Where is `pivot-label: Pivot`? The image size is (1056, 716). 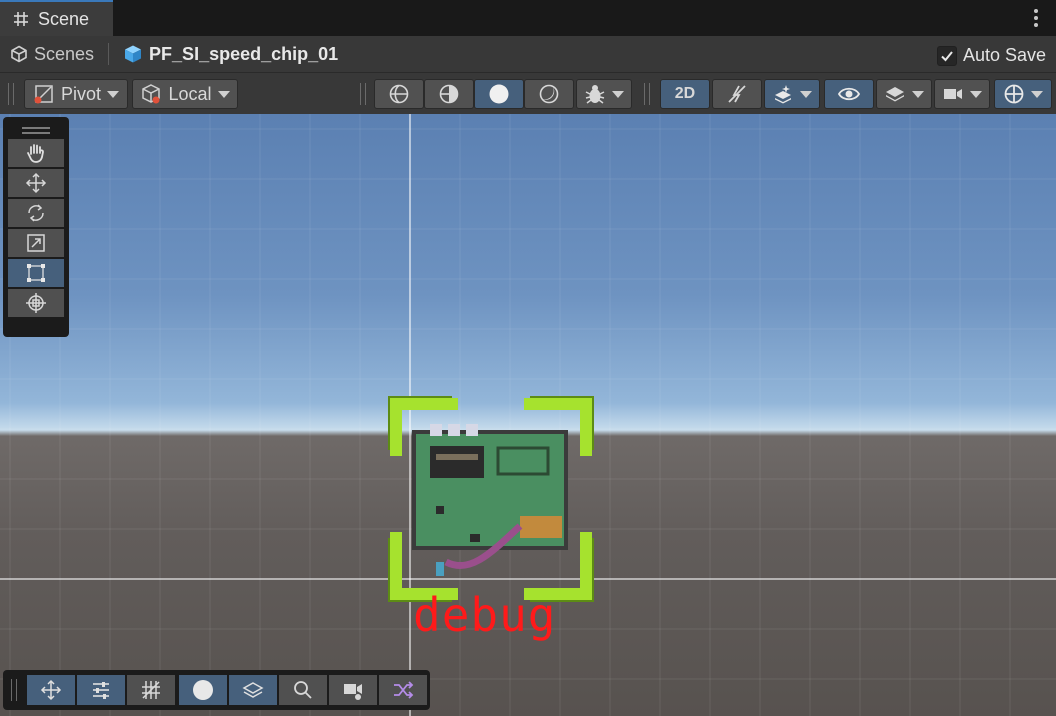 pivot-label: Pivot is located at coordinates (81, 93).